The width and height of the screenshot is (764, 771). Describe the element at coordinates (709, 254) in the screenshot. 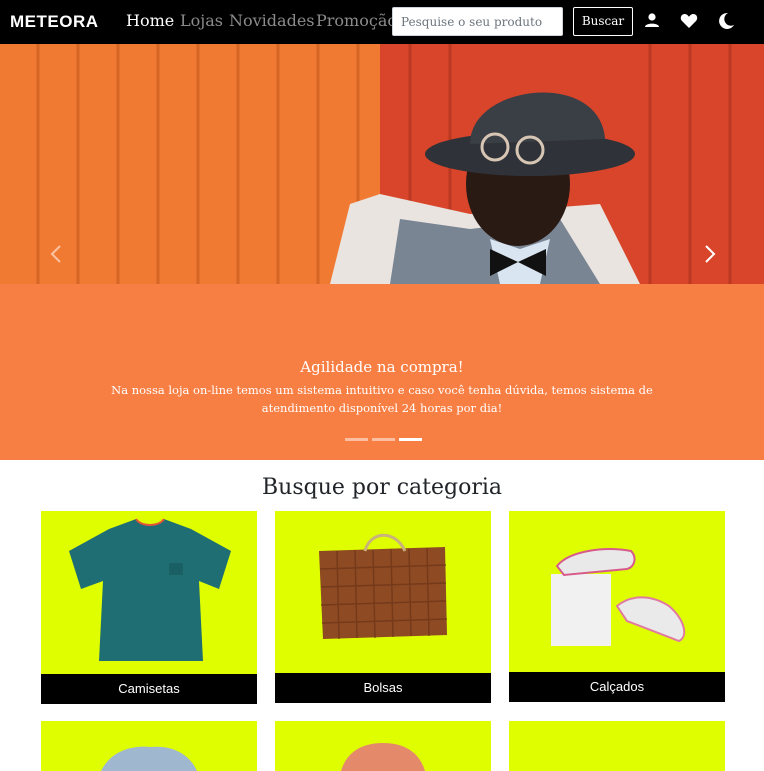

I see `carousel-next-icon` at that location.